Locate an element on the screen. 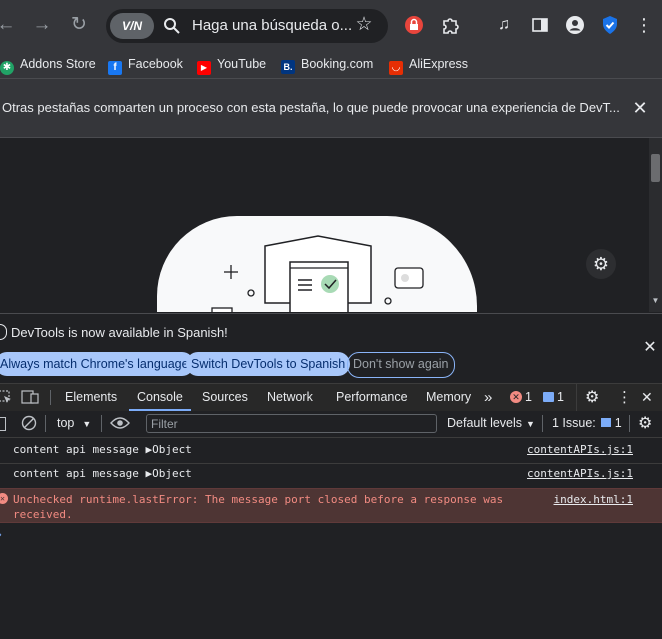 Image resolution: width=662 pixels, height=639 pixels. bookmark-youtube: ▶ YouTube is located at coordinates (232, 64).